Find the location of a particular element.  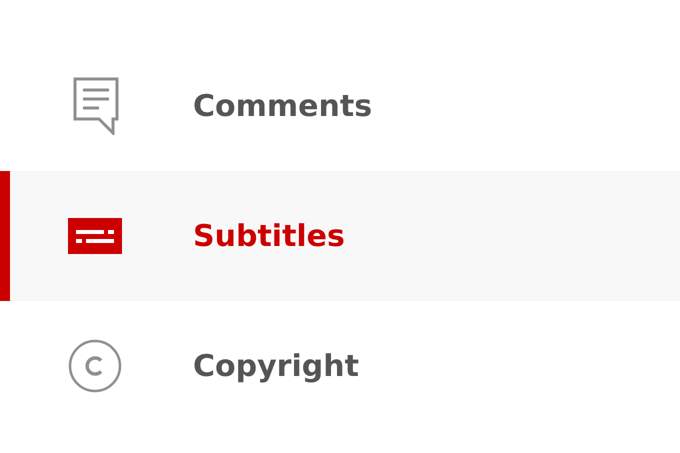

subtitles-icon is located at coordinates (95, 236).